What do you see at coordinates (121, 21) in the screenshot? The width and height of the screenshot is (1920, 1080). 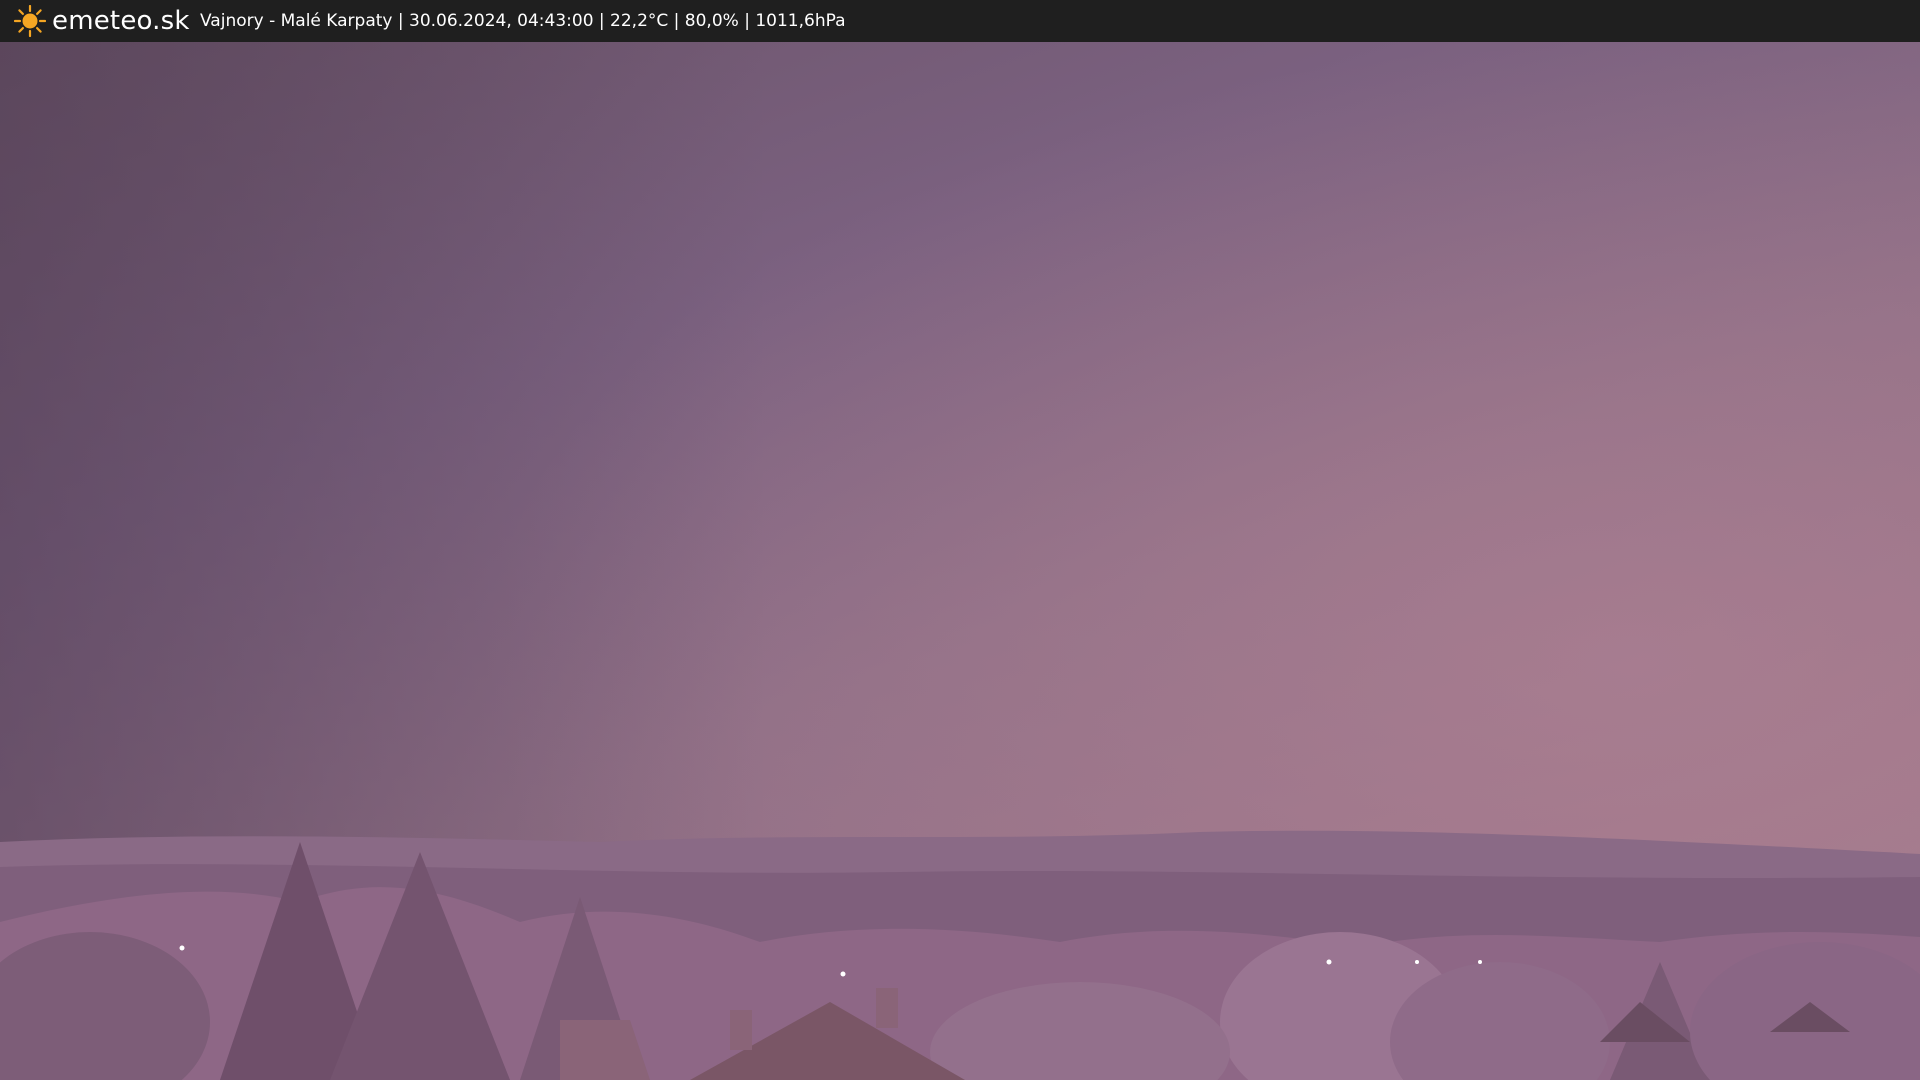 I see `brand-logo-text: emeteo.sk` at bounding box center [121, 21].